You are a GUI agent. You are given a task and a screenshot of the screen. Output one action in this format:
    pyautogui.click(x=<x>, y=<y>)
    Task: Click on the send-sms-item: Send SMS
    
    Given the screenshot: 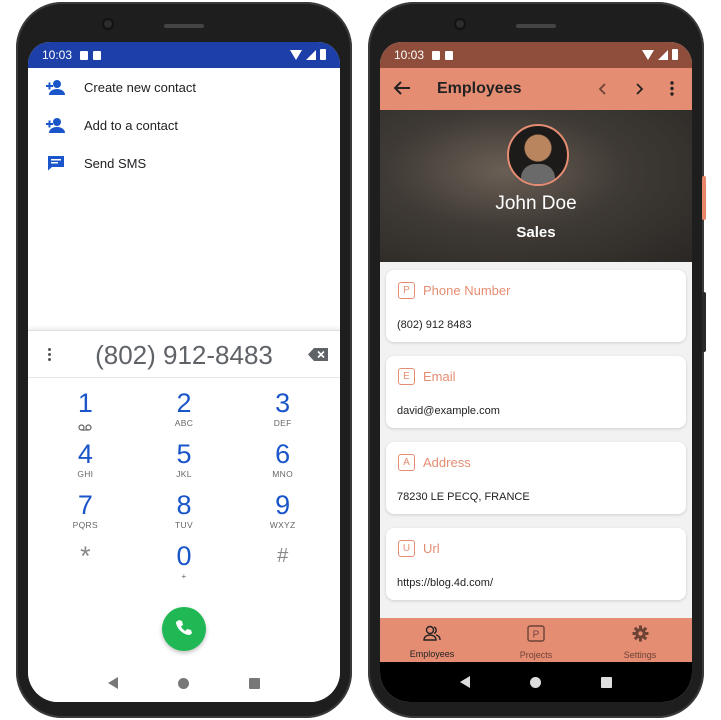 What is the action you would take?
    pyautogui.click(x=184, y=163)
    